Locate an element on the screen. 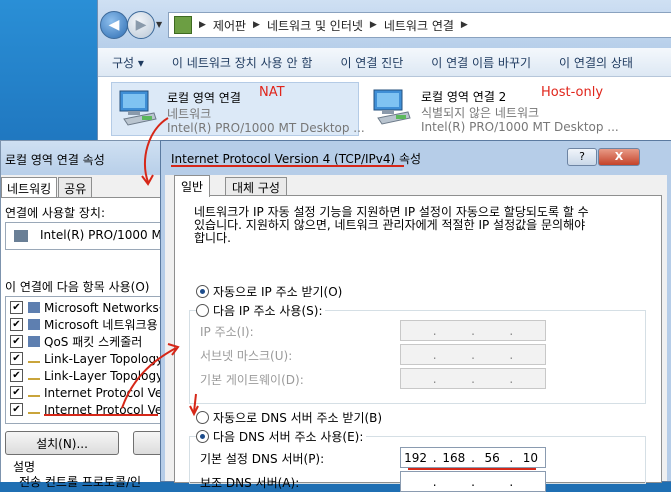 The height and width of the screenshot is (492, 671). dns-octet-4: 10 is located at coordinates (530, 458).